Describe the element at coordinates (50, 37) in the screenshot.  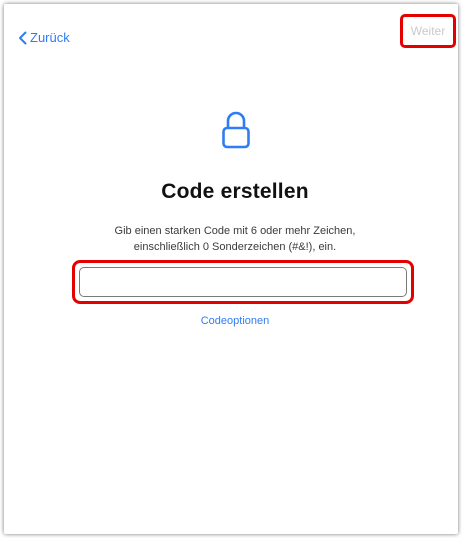
I see `back-button-label: Zurück` at that location.